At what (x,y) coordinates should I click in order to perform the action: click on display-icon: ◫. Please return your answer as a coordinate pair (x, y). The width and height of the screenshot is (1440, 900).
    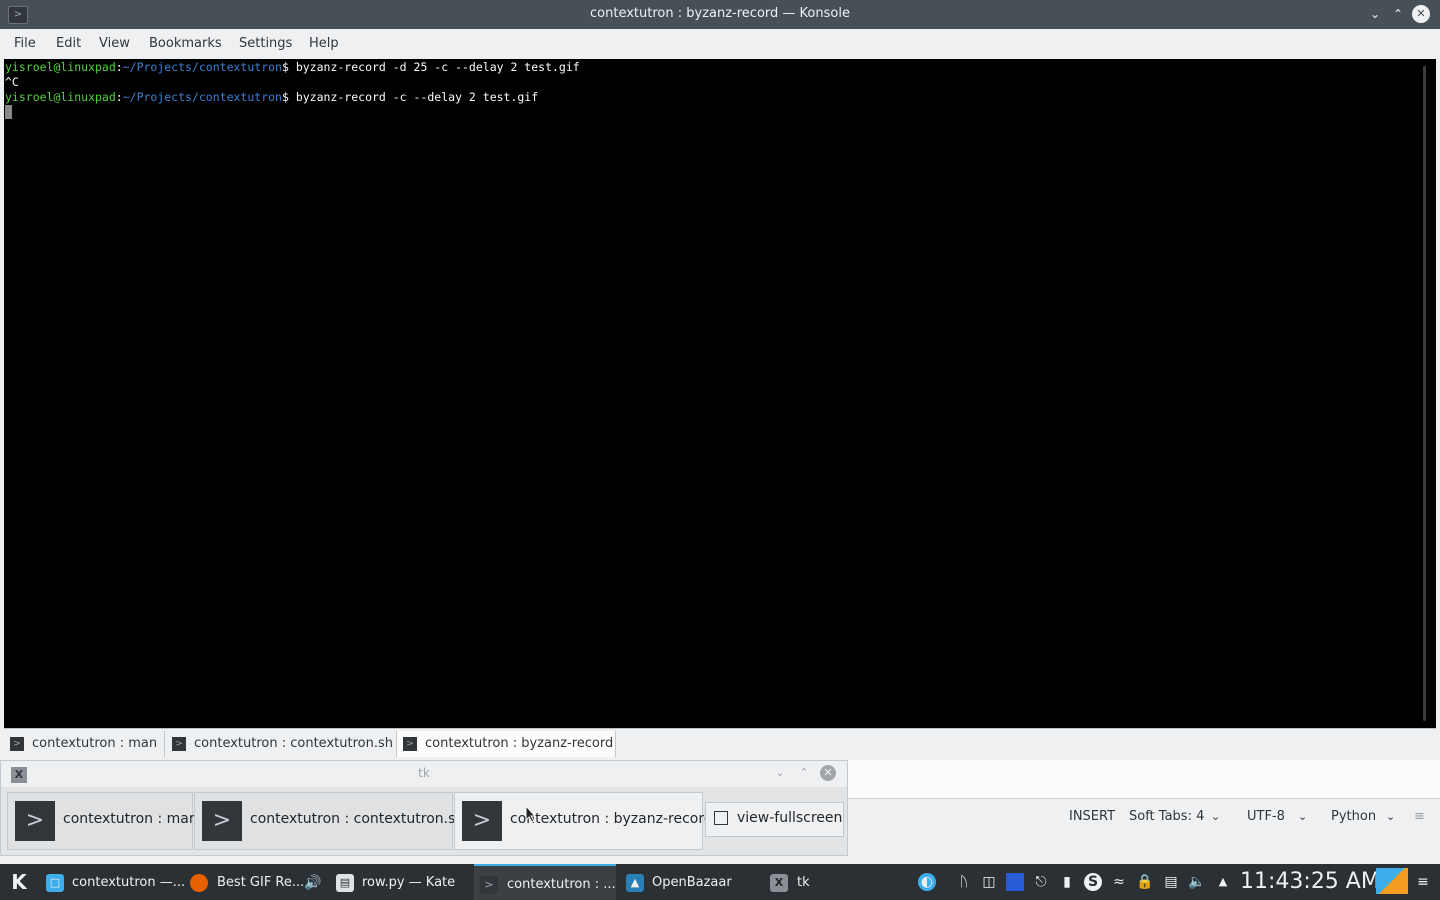
    Looking at the image, I should click on (989, 882).